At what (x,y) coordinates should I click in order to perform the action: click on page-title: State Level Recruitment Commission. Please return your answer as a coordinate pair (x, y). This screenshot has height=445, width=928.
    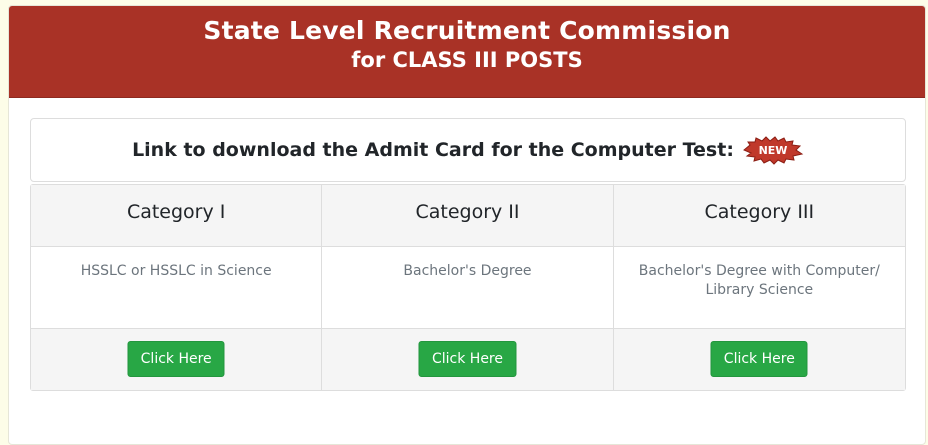
    Looking at the image, I should click on (467, 30).